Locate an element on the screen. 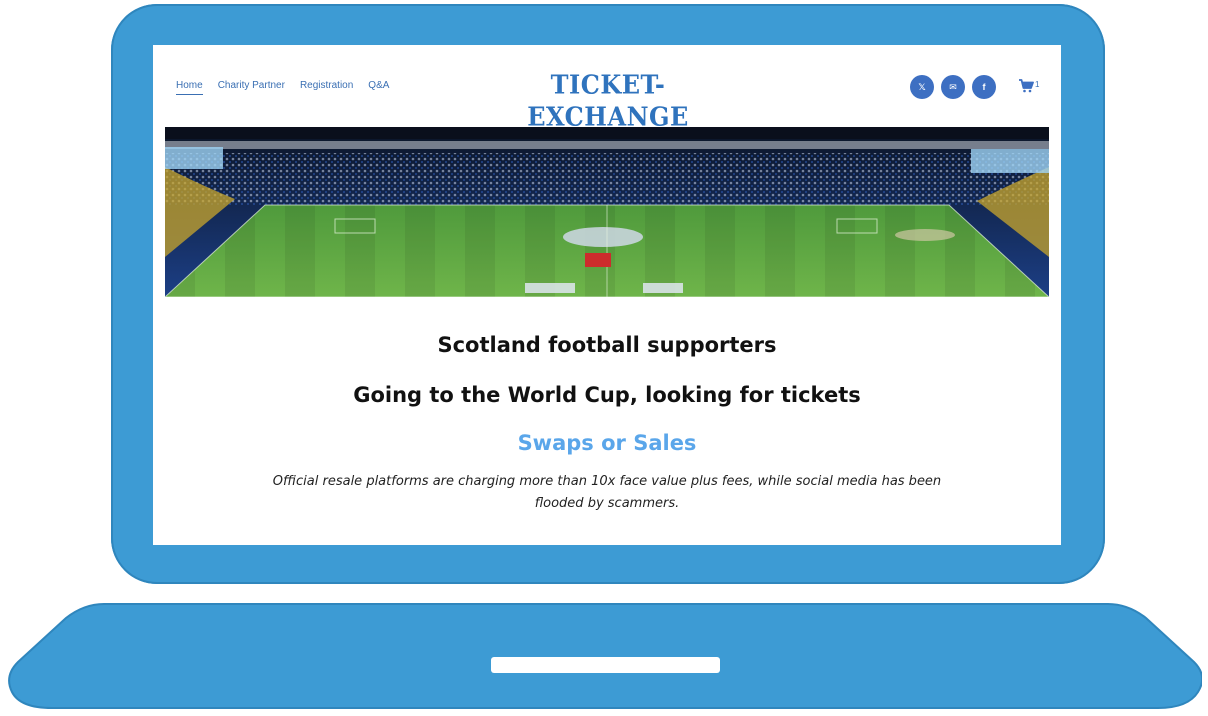 The image size is (1208, 716). nav-qa: Q&A is located at coordinates (378, 87).